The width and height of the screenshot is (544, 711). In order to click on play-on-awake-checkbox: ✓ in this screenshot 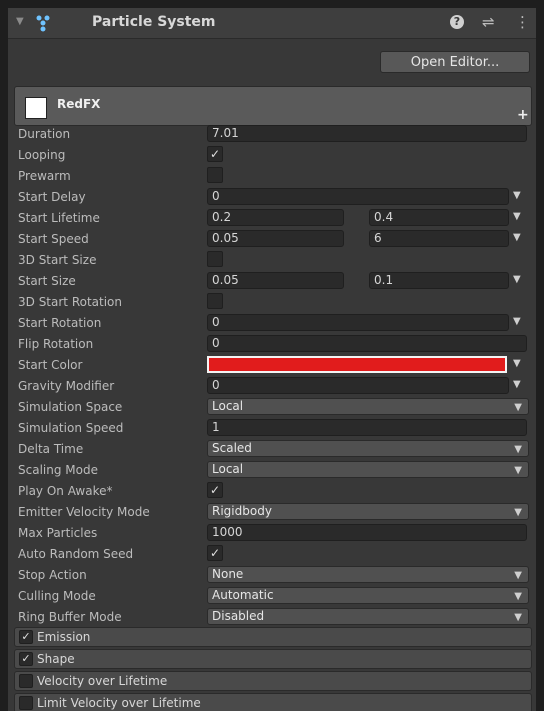, I will do `click(215, 490)`.